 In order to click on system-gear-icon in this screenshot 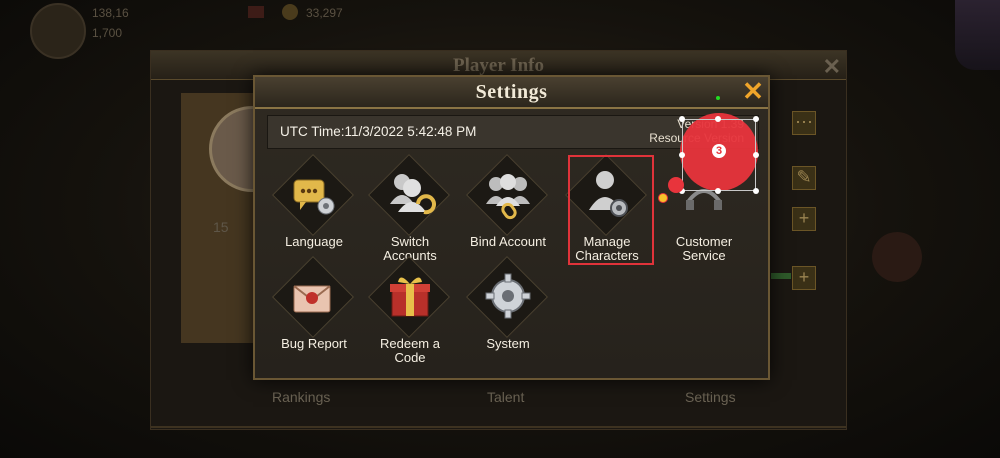, I will do `click(508, 296)`.